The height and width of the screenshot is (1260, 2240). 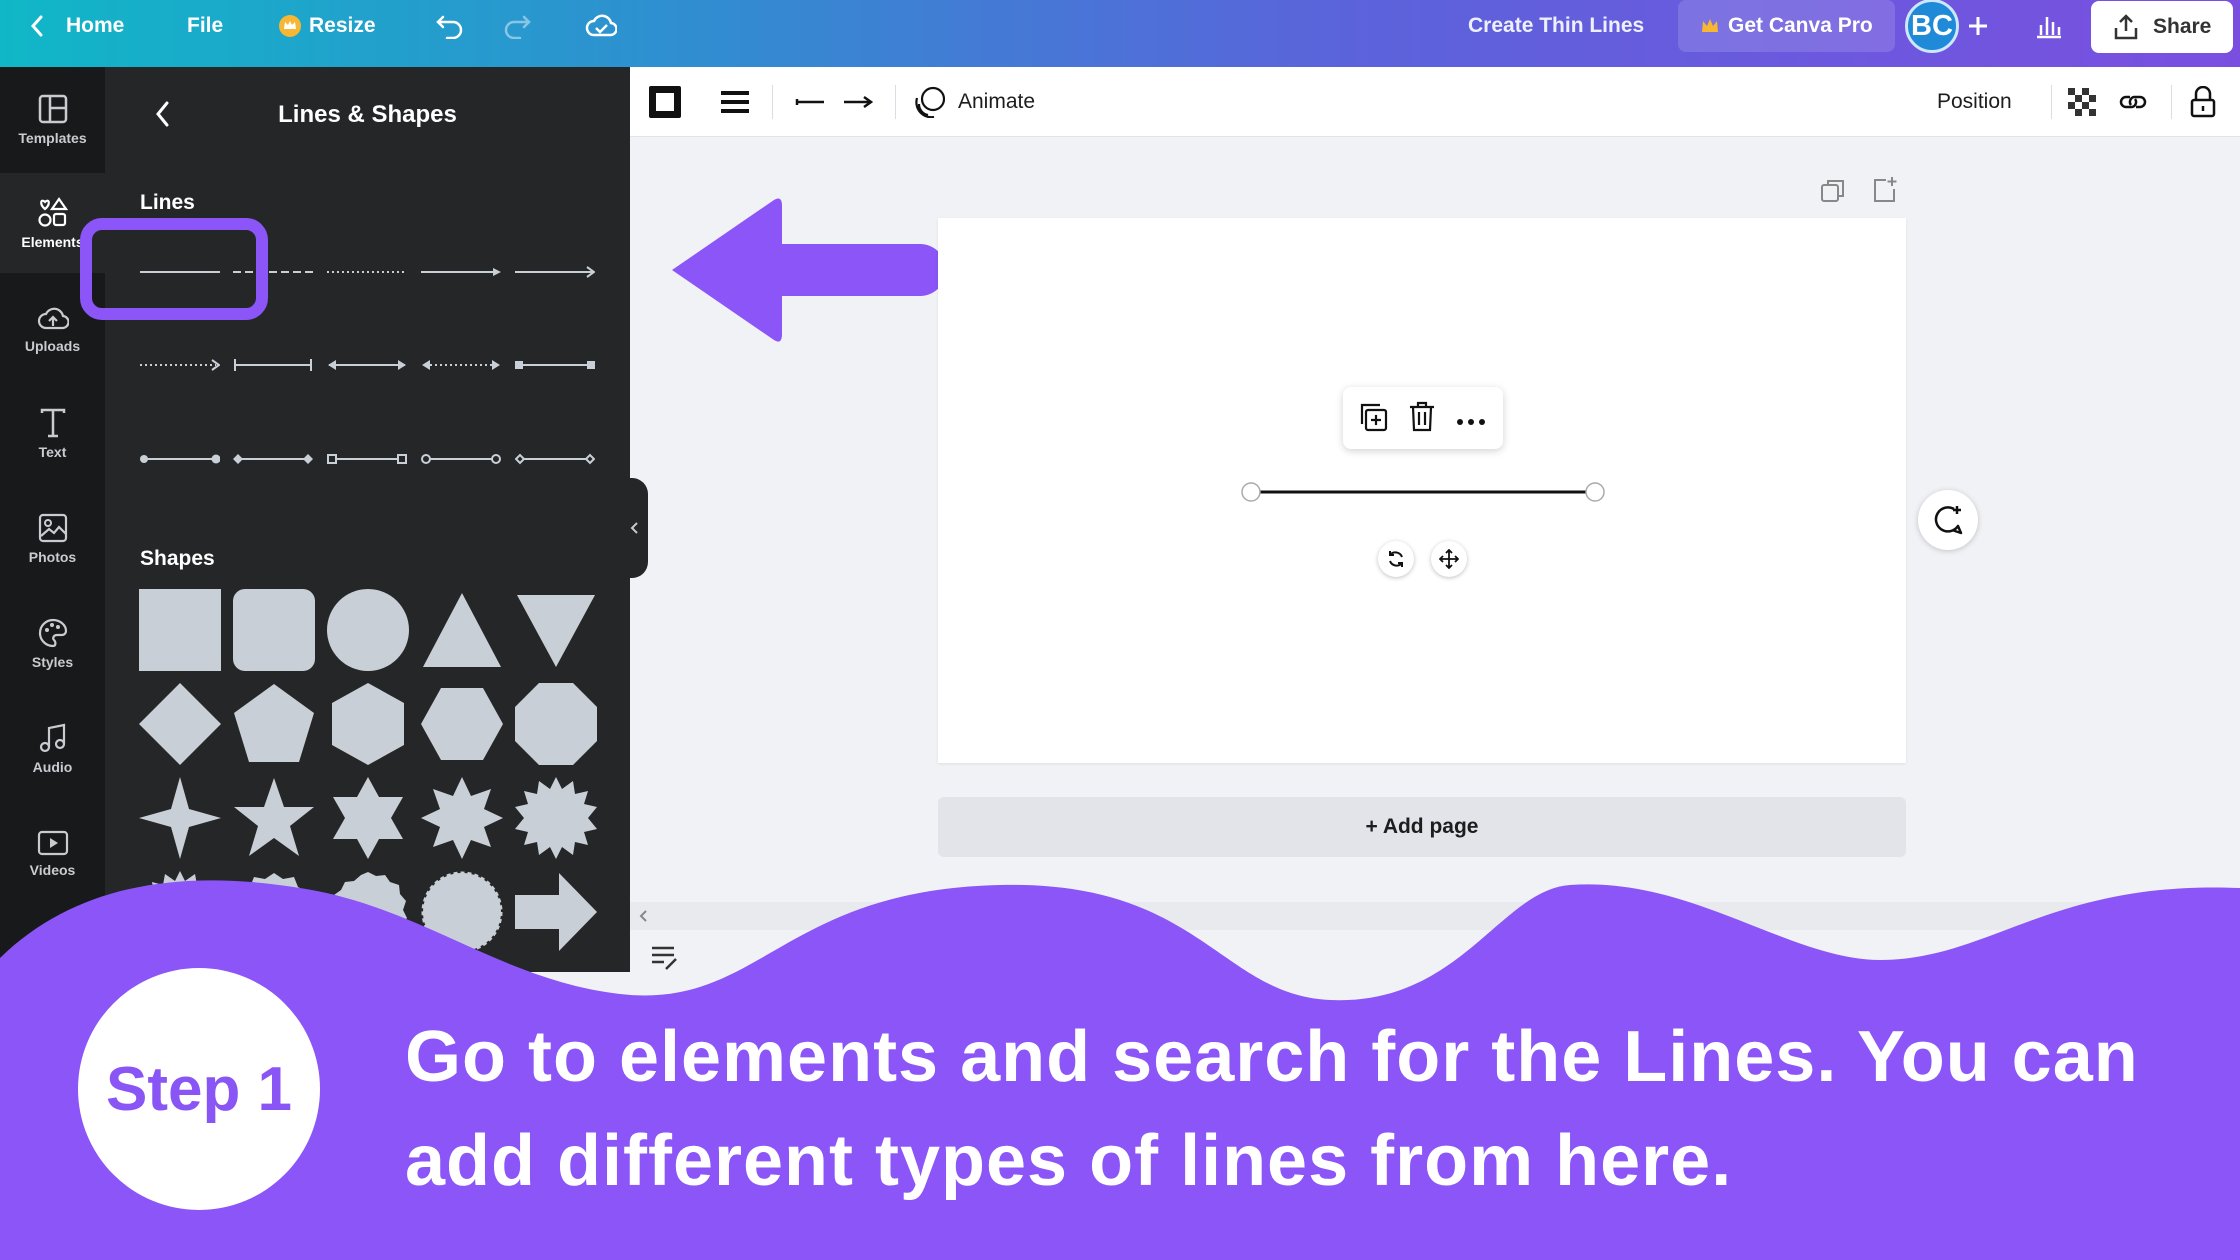 What do you see at coordinates (199, 1089) in the screenshot?
I see `step-badge: Step 1` at bounding box center [199, 1089].